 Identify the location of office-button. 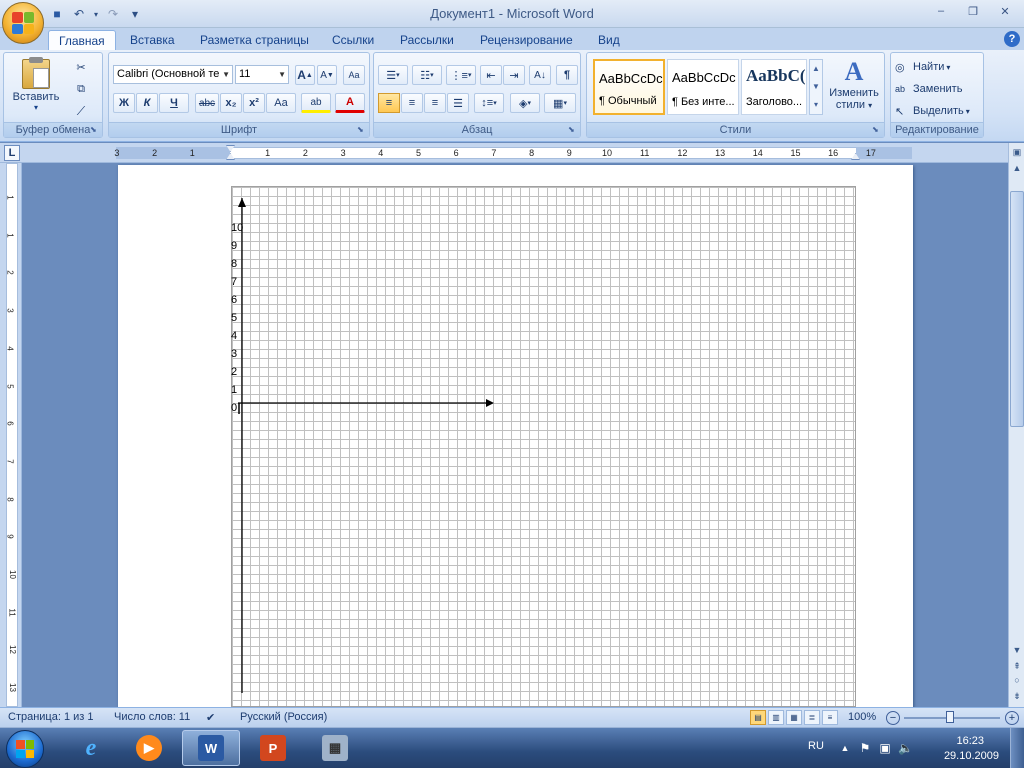
(23, 23).